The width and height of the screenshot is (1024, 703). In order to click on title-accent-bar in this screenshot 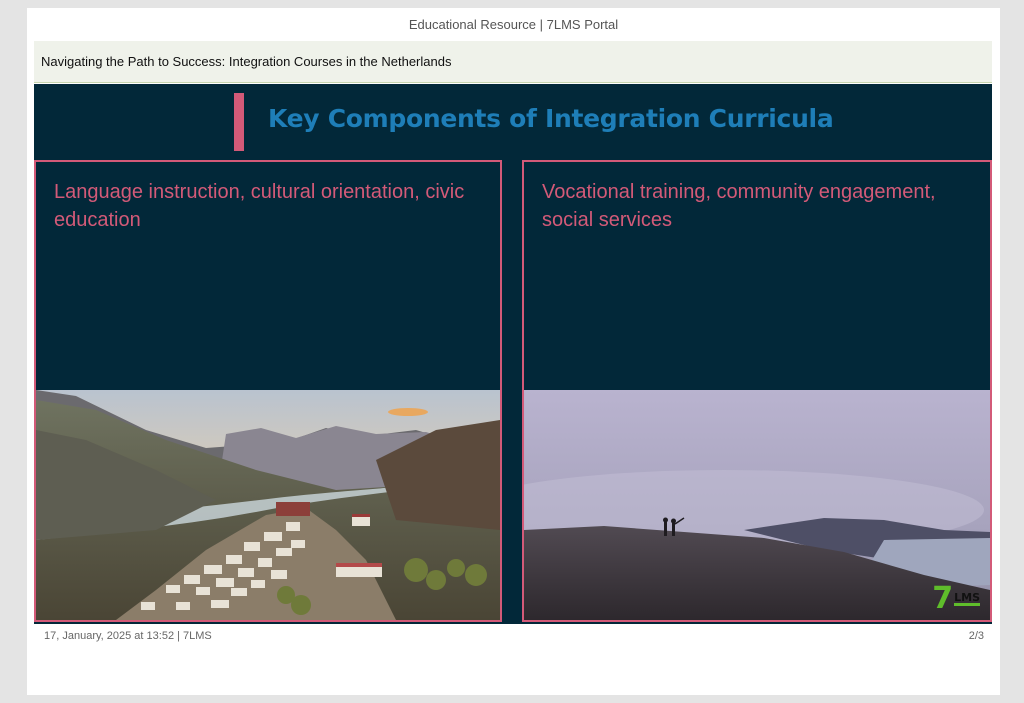, I will do `click(239, 122)`.